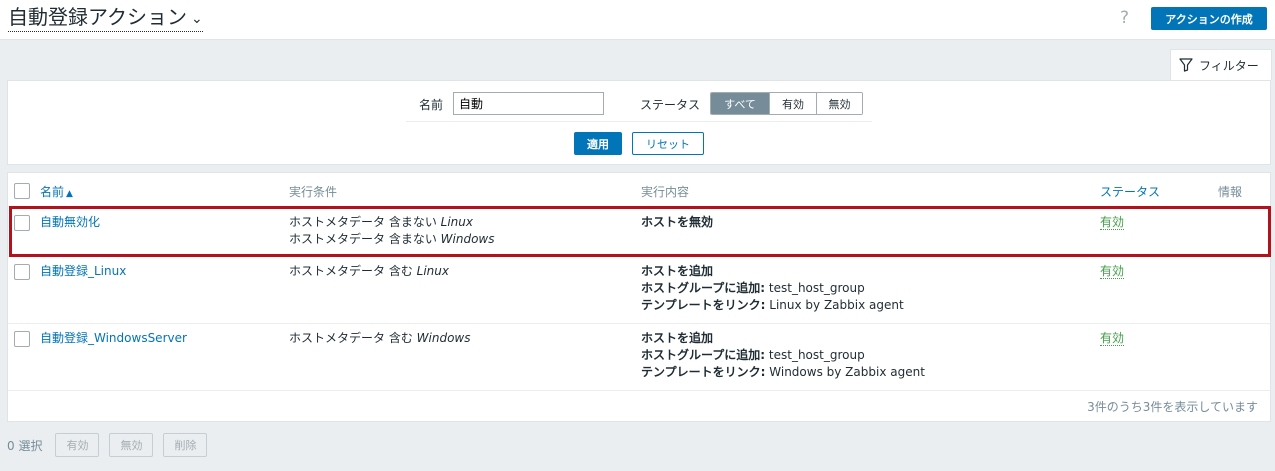 This screenshot has height=471, width=1275. I want to click on help-icon: ?, so click(1124, 18).